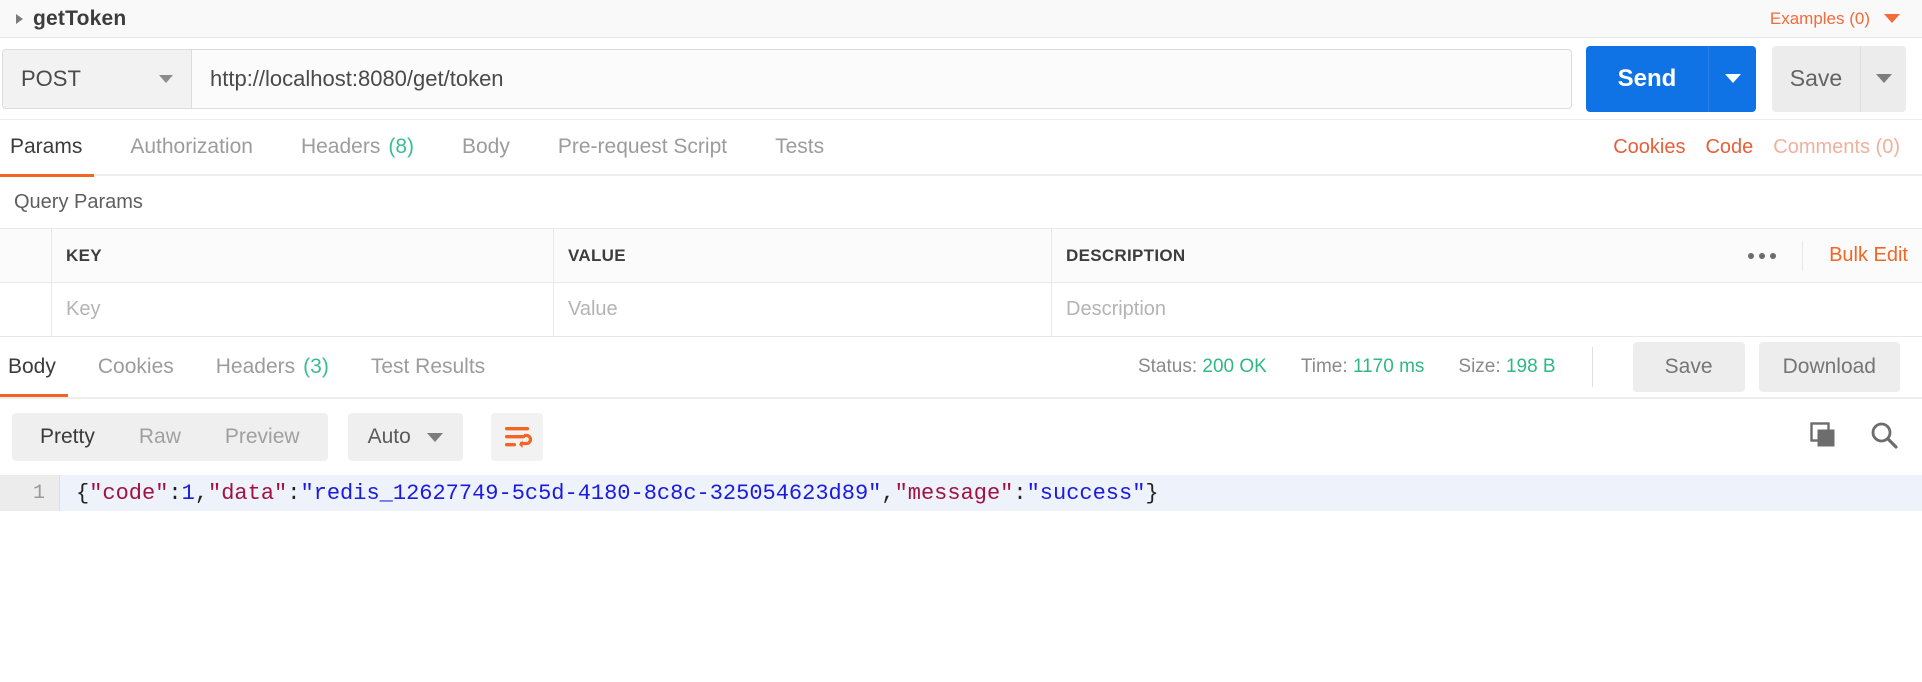  I want to click on tab-tests: Tests, so click(799, 147).